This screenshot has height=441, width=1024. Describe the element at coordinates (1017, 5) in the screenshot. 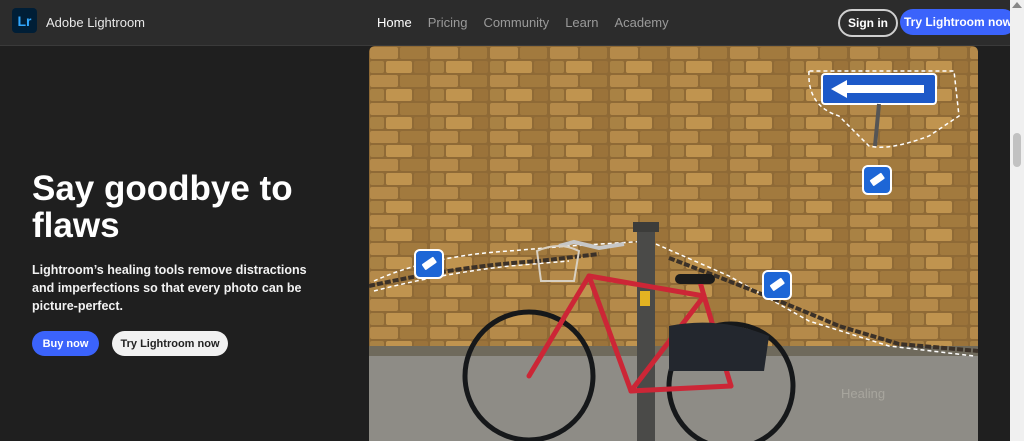

I see `scroll-up-arrow-icon` at that location.